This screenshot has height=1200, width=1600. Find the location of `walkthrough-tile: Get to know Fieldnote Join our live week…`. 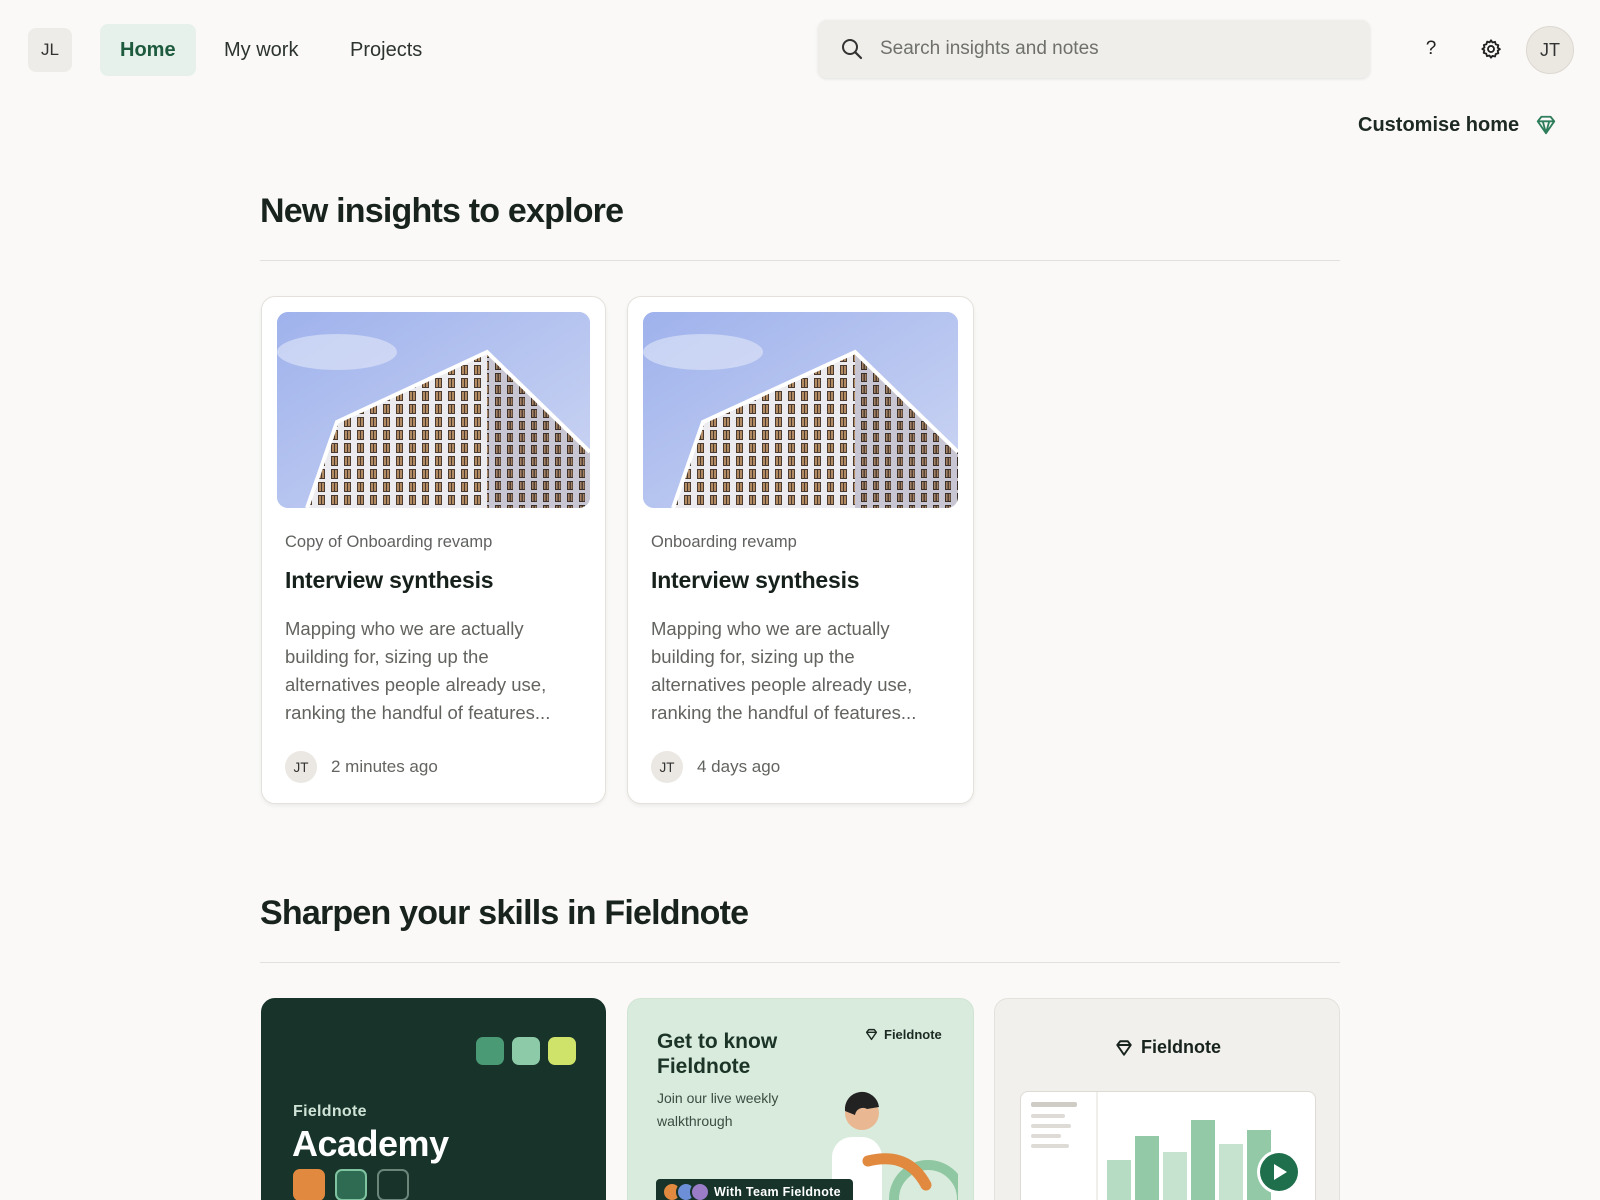

walkthrough-tile: Get to know Fieldnote Join our live week… is located at coordinates (800, 1099).